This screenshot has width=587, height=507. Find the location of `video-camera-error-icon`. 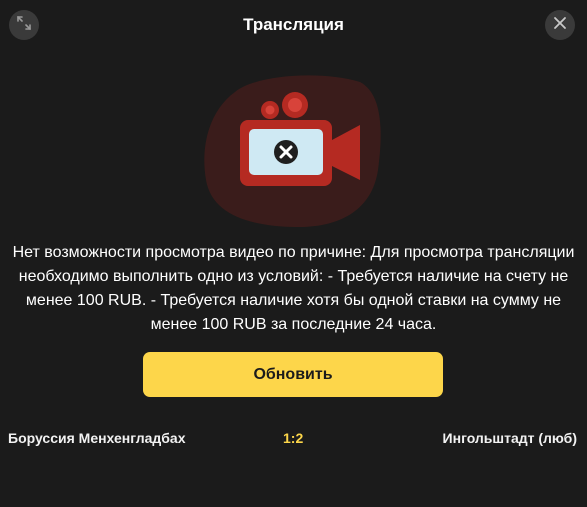

video-camera-error-icon is located at coordinates (292, 150).